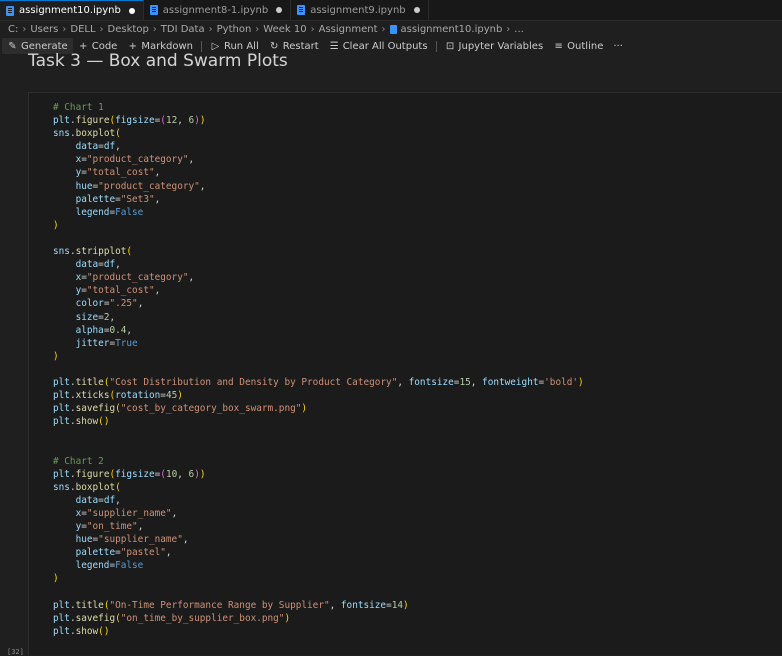 The height and width of the screenshot is (656, 782). I want to click on markdown-heading: Task 3 — Box and Swarm Plots, so click(158, 61).